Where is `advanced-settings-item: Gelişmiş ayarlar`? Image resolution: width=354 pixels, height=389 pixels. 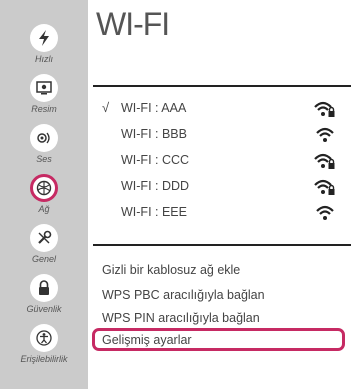
advanced-settings-item: Gelişmiş ayarlar is located at coordinates (147, 340).